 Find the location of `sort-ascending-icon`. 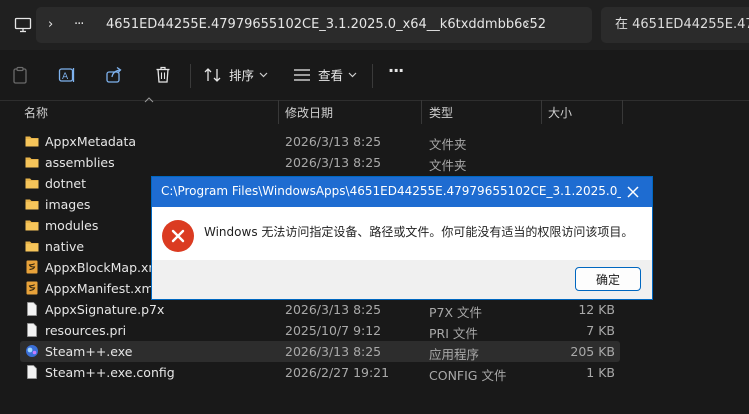

sort-ascending-icon is located at coordinates (149, 100).